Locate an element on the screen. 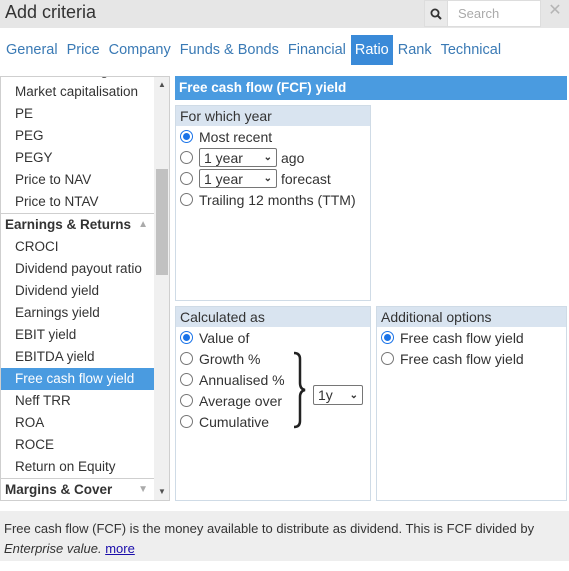  list-item-price-to-ntav: Price to NTAV is located at coordinates (77, 202).